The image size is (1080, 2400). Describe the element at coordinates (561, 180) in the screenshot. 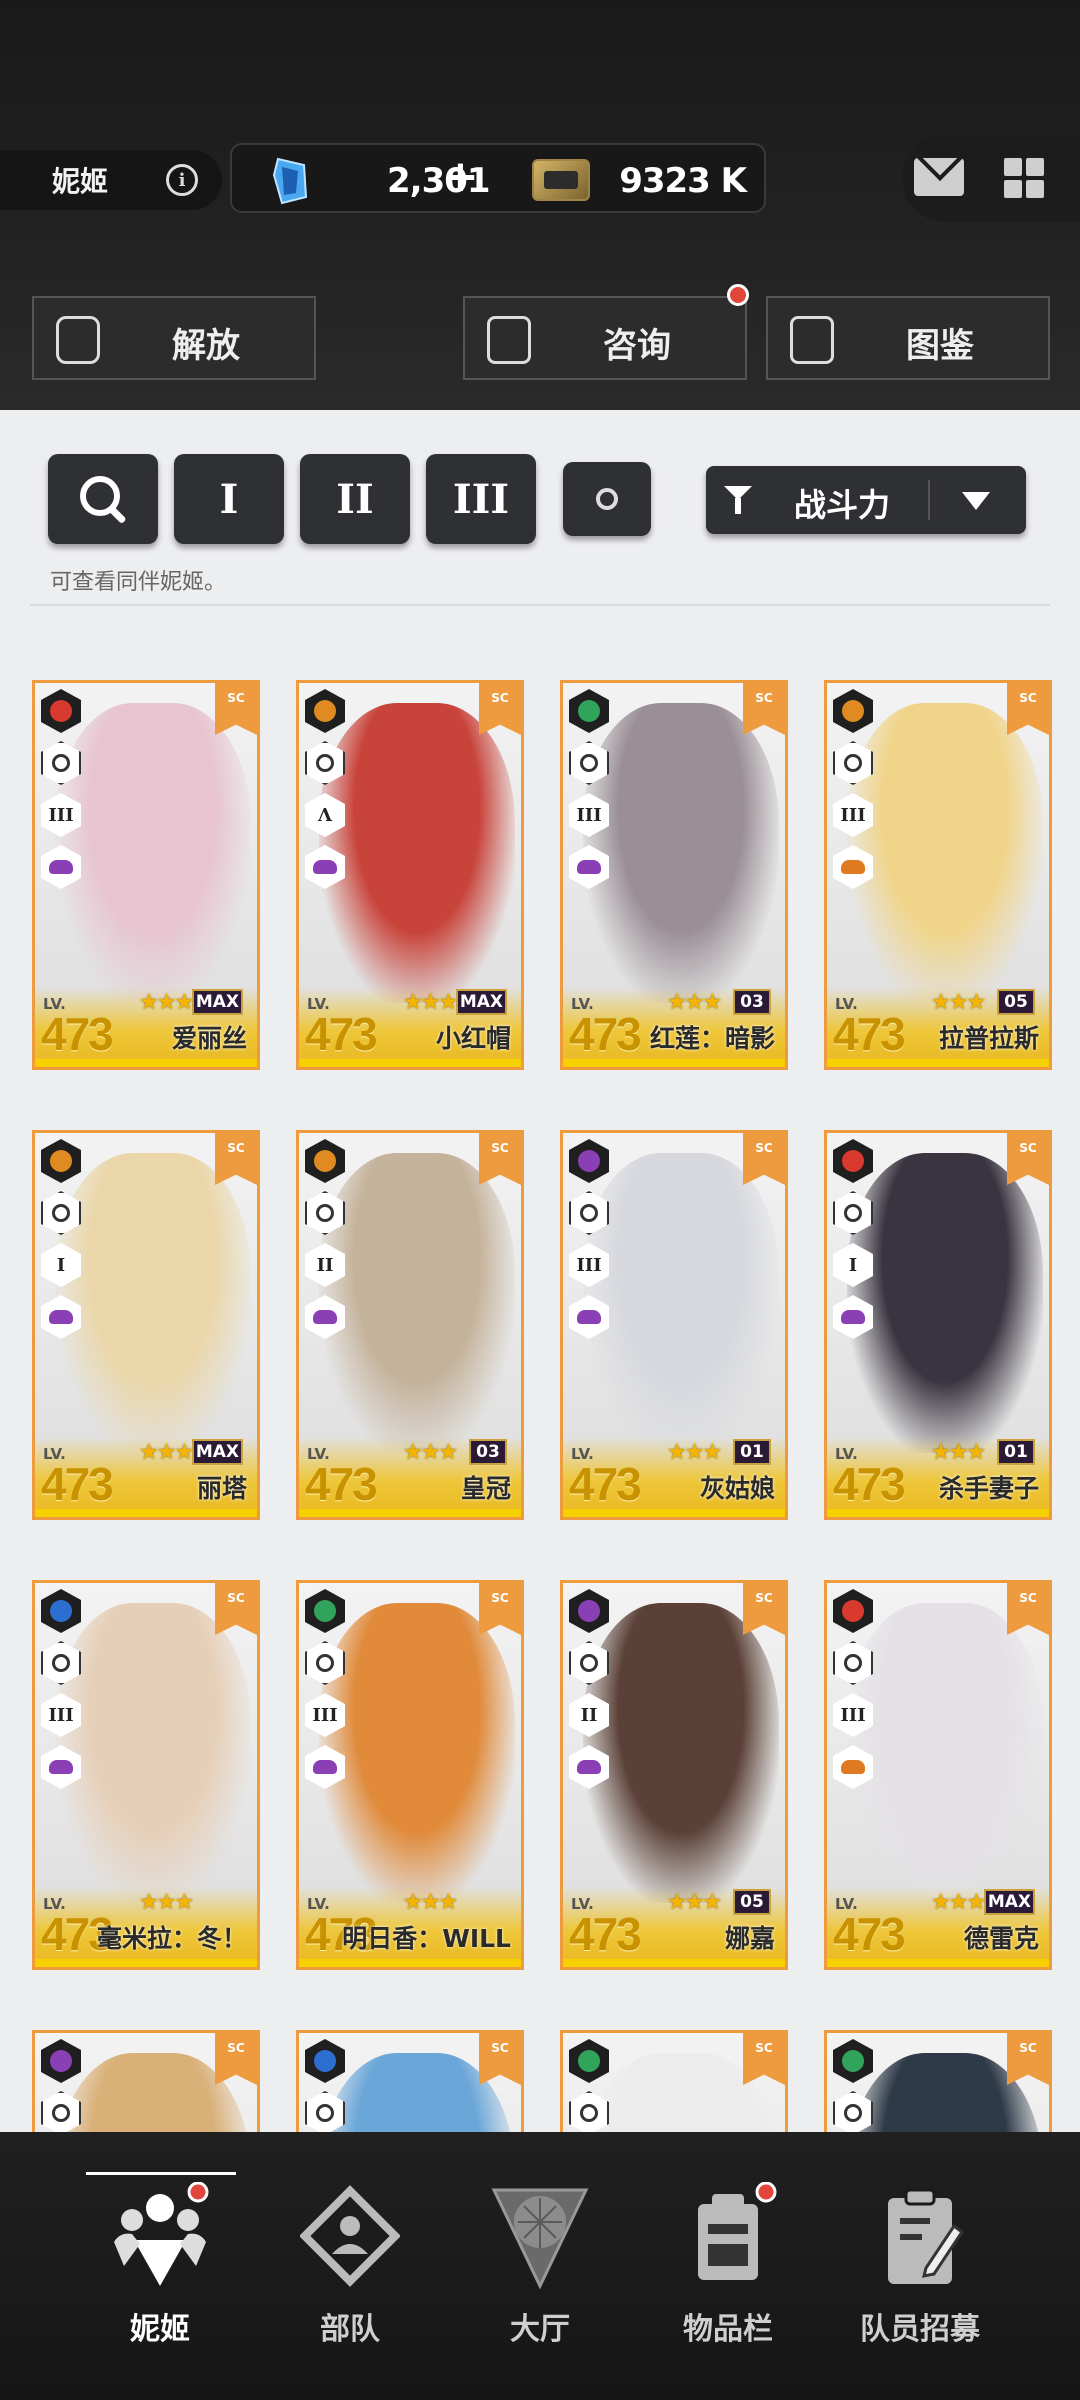

I see `credit-icon` at that location.